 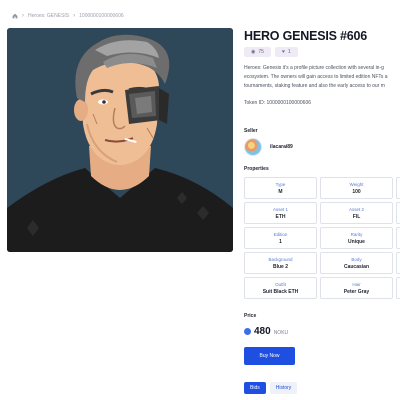 What do you see at coordinates (283, 388) in the screenshot?
I see `tab-history: History` at bounding box center [283, 388].